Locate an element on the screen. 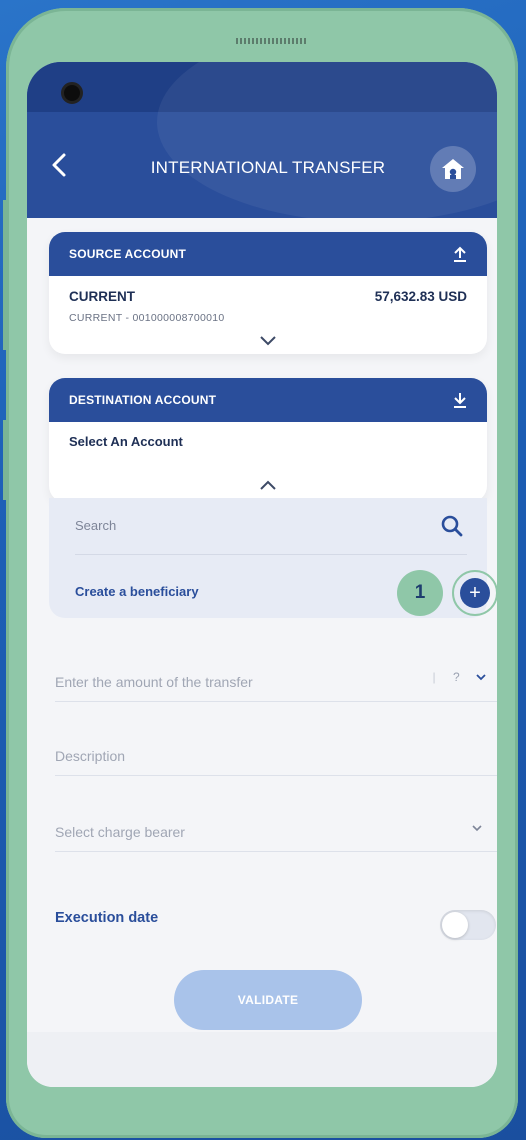 The width and height of the screenshot is (526, 1140). download-icon is located at coordinates (460, 400).